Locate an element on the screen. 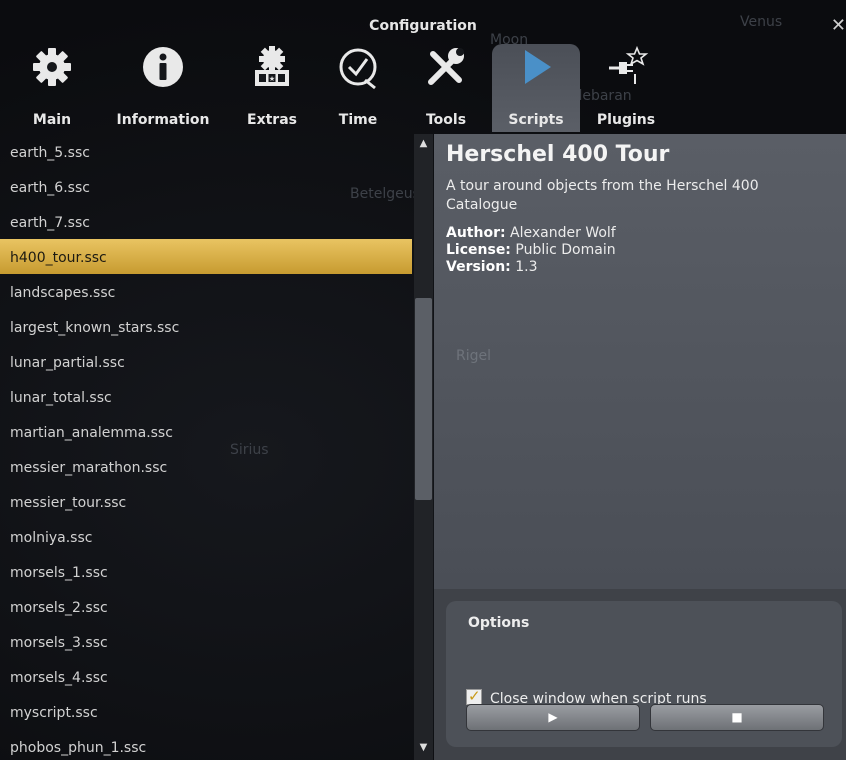 Image resolution: width=846 pixels, height=760 pixels. tab-plugins: Plugins is located at coordinates (626, 88).